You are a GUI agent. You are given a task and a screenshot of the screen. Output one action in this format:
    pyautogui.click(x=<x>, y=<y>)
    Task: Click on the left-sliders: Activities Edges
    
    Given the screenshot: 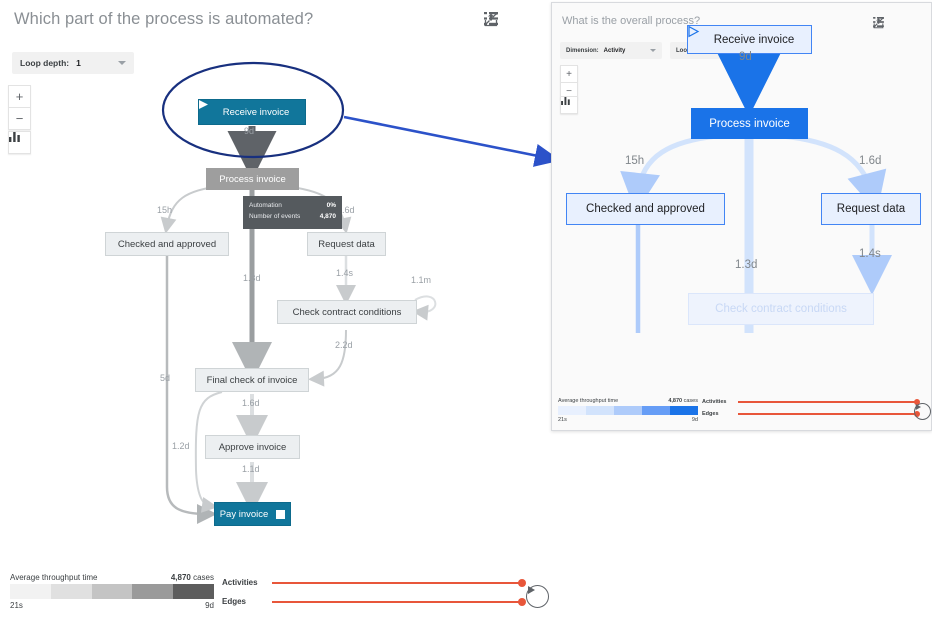 What is the action you would take?
    pyautogui.click(x=374, y=597)
    